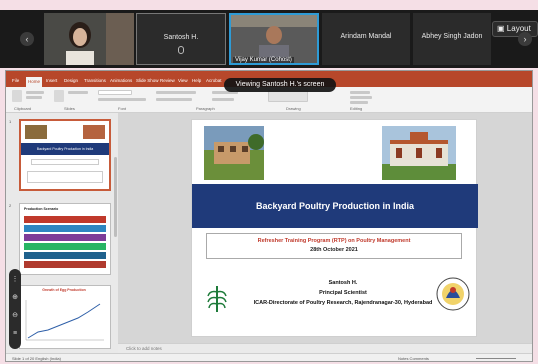 Image resolution: width=538 pixels, height=364 pixels. Describe the element at coordinates (343, 283) in the screenshot. I see `speaker-name: Santosh H.` at that location.